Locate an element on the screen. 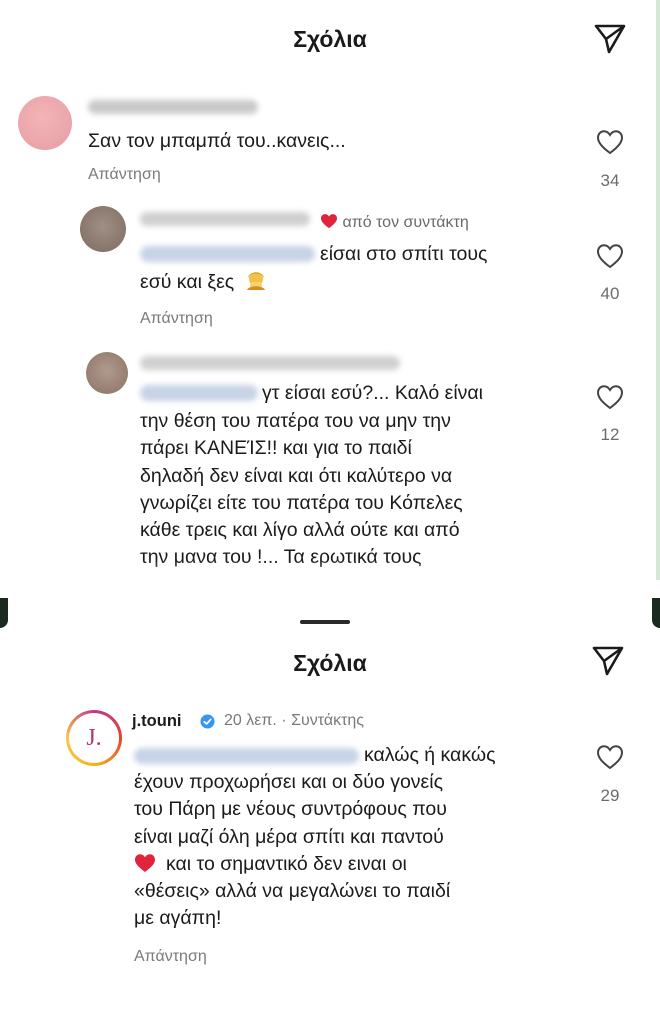 The image size is (660, 1018). drag-handle is located at coordinates (325, 622).